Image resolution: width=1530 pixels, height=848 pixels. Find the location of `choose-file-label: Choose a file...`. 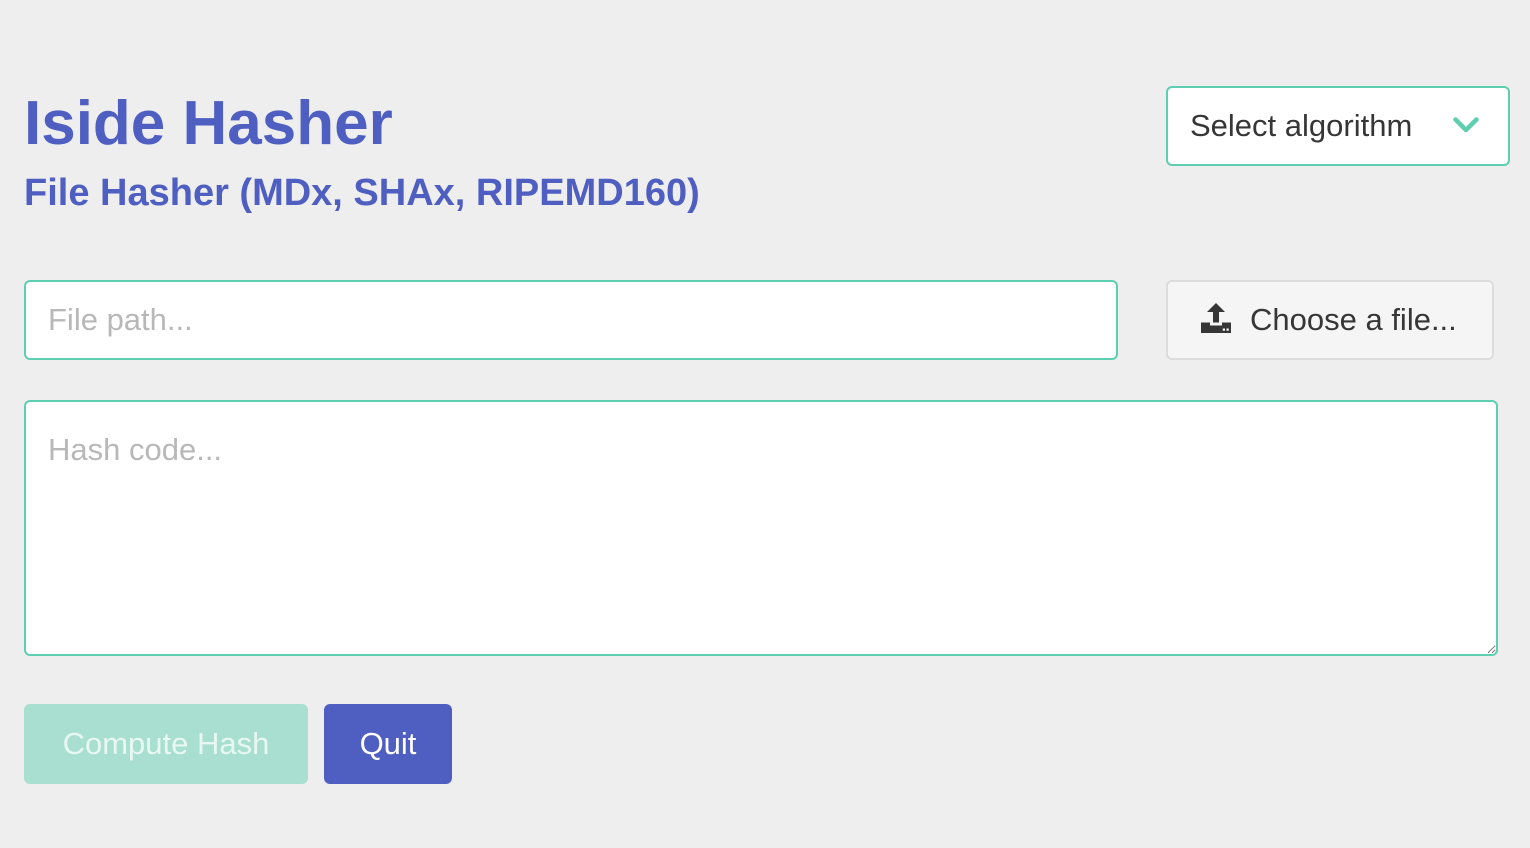

choose-file-label: Choose a file... is located at coordinates (1353, 319).